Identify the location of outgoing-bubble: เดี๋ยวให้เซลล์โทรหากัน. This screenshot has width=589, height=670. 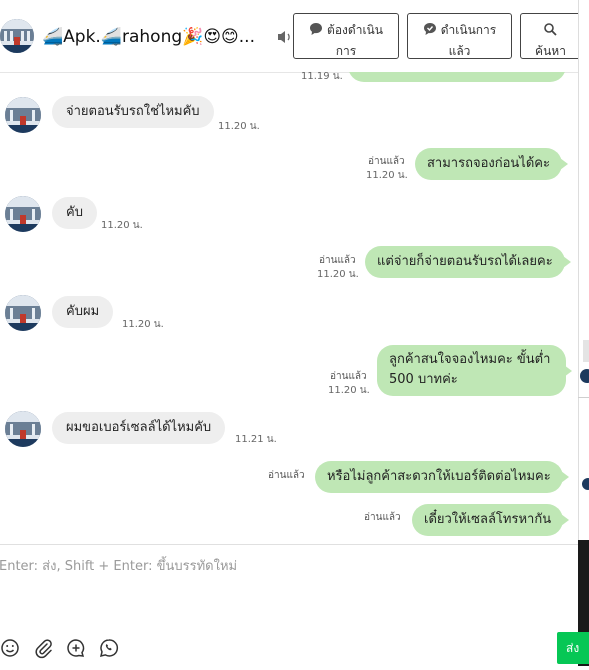
(491, 520).